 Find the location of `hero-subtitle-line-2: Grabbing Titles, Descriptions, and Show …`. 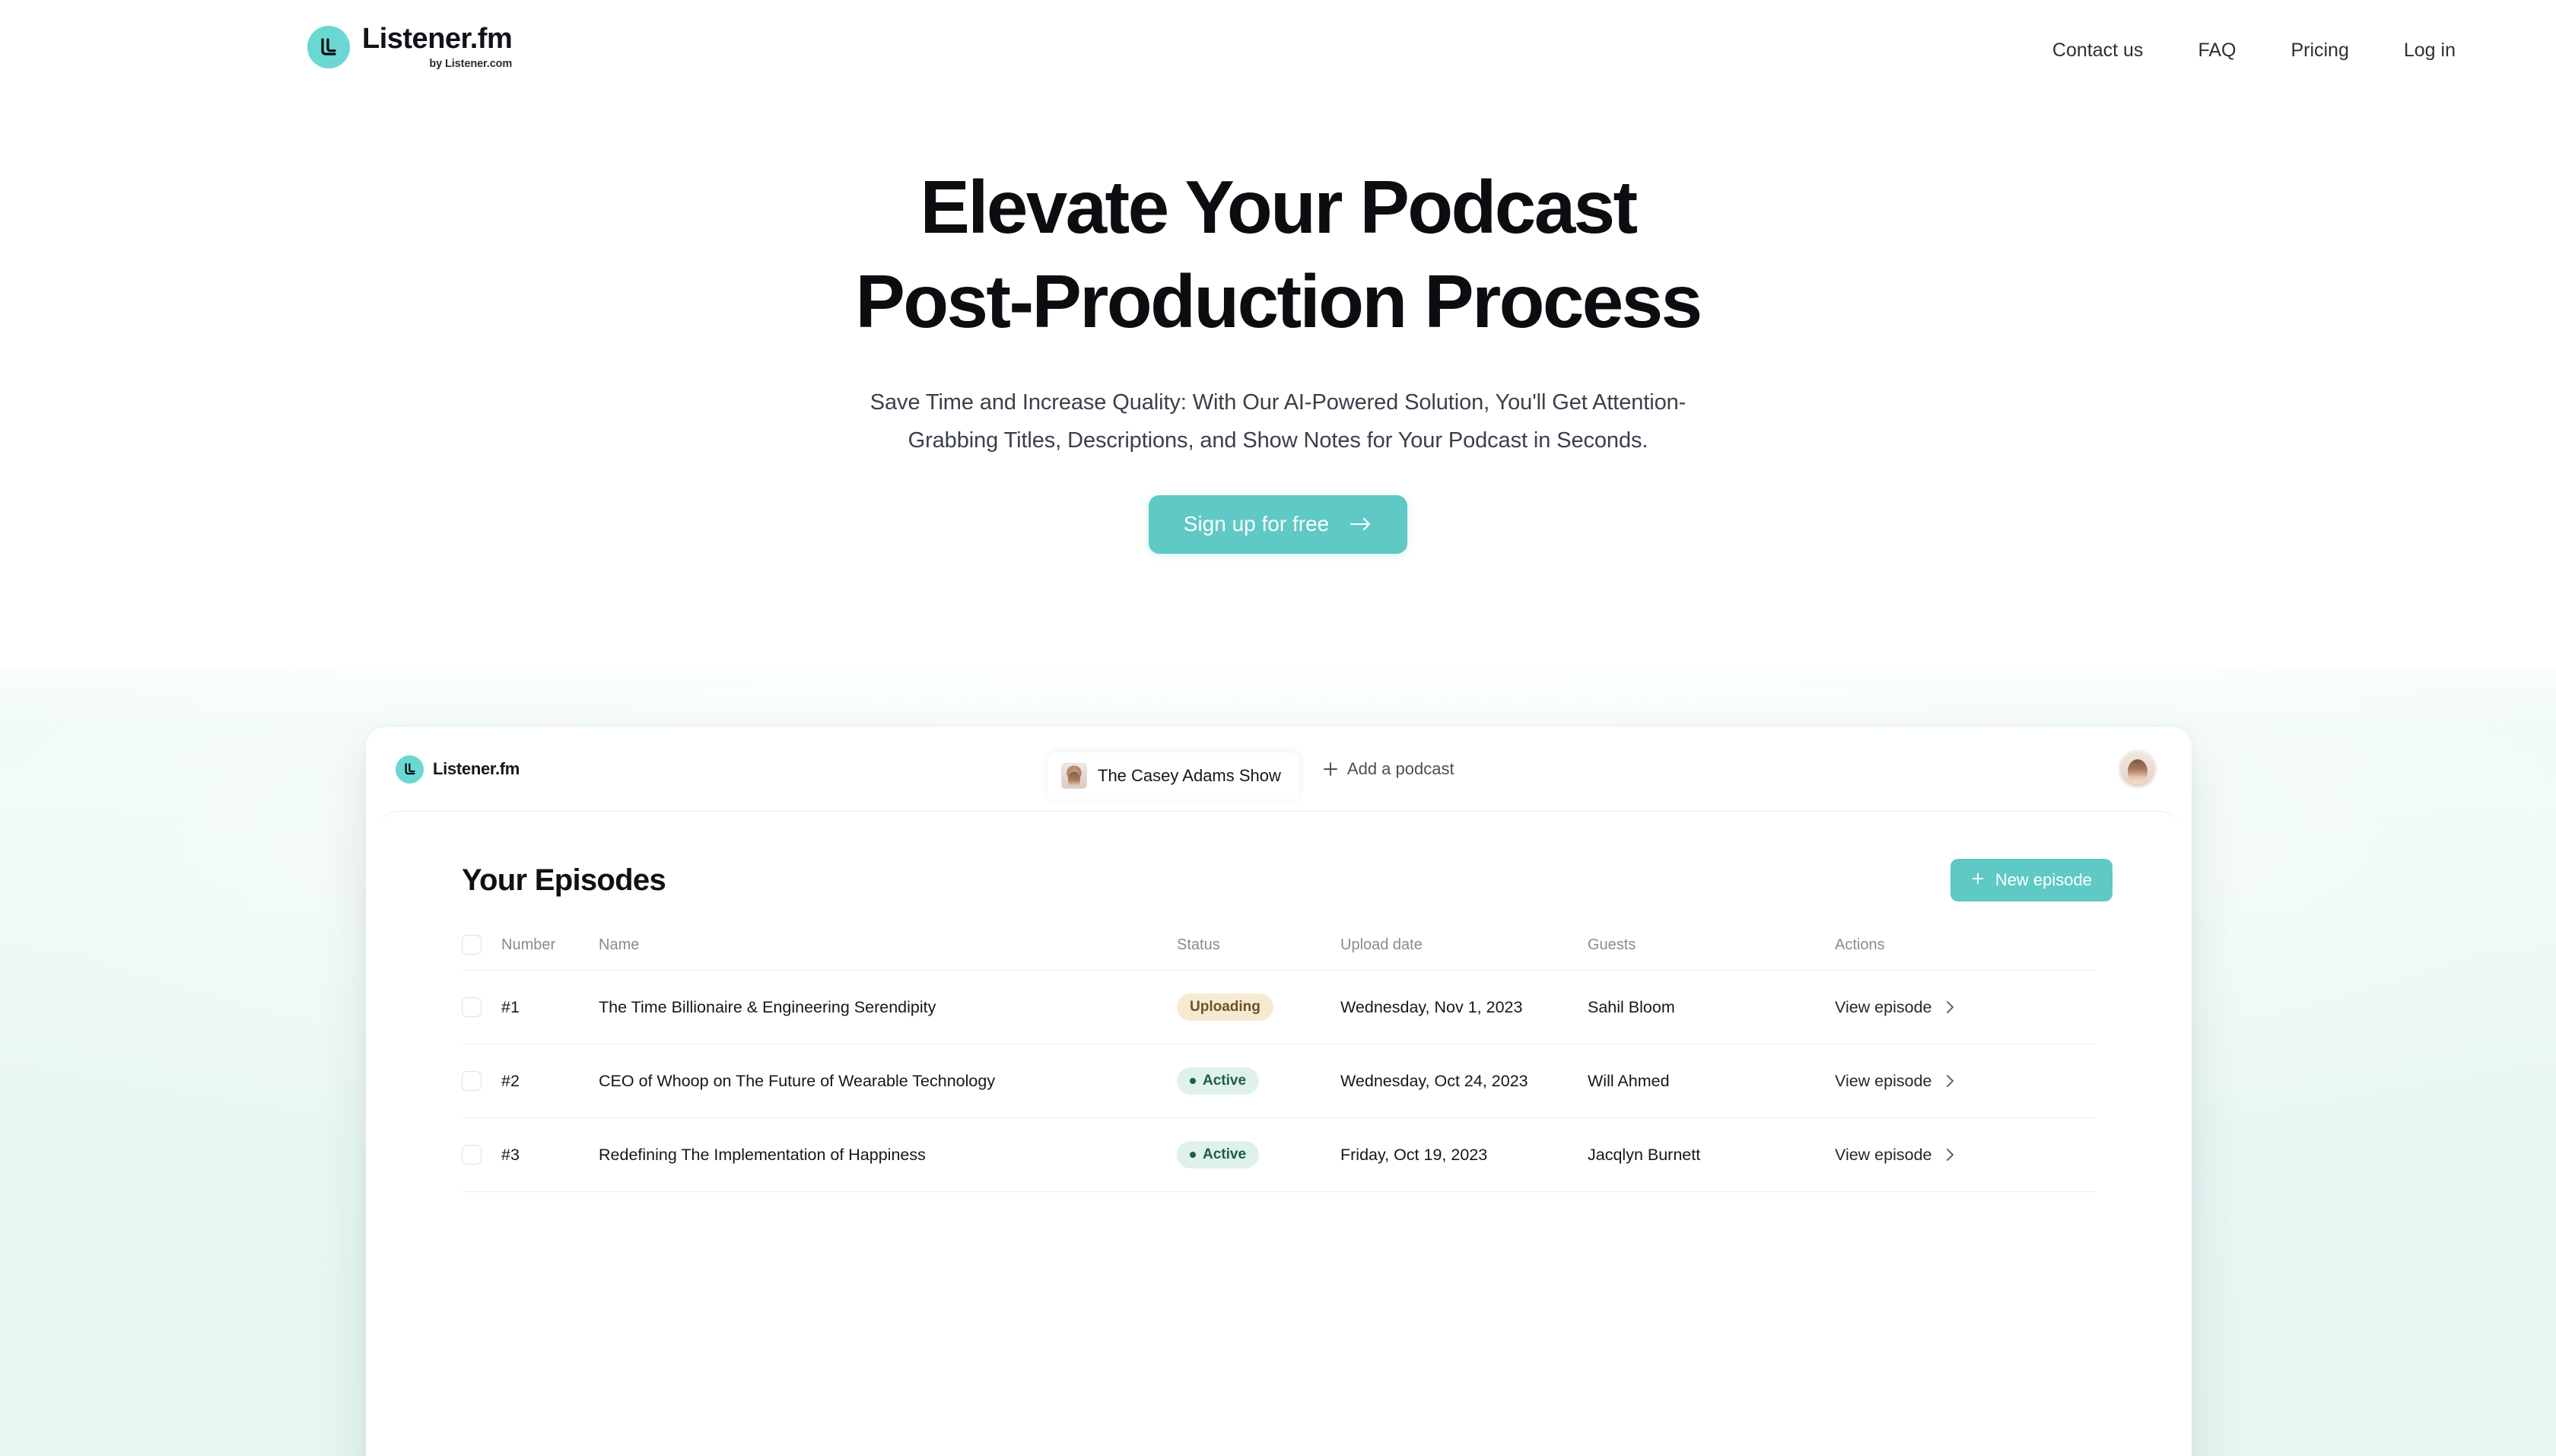

hero-subtitle-line-2: Grabbing Titles, Descriptions, and Show … is located at coordinates (1278, 440).